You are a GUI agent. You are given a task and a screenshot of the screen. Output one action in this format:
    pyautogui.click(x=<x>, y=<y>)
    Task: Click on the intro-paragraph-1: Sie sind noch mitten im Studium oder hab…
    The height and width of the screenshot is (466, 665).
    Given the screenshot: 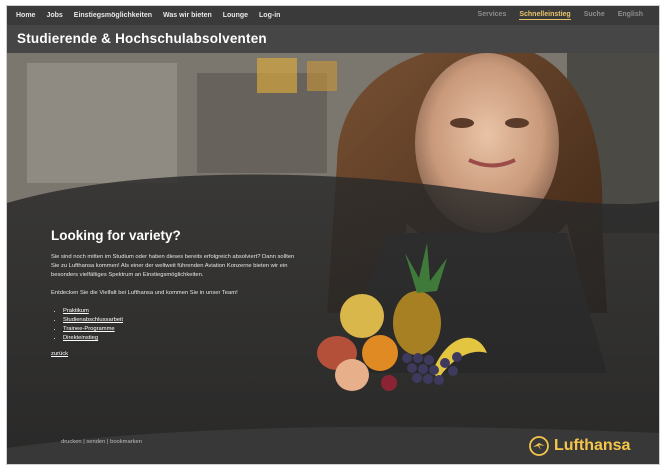 What is the action you would take?
    pyautogui.click(x=173, y=266)
    